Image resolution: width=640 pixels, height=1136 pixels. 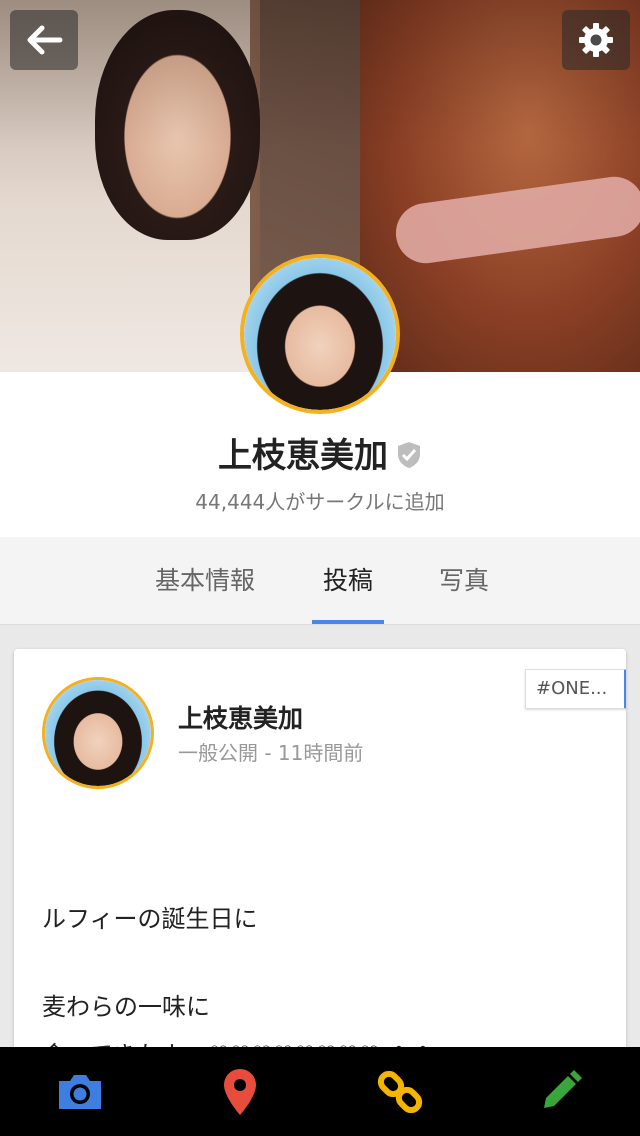 I want to click on camera-button, so click(x=80, y=1091).